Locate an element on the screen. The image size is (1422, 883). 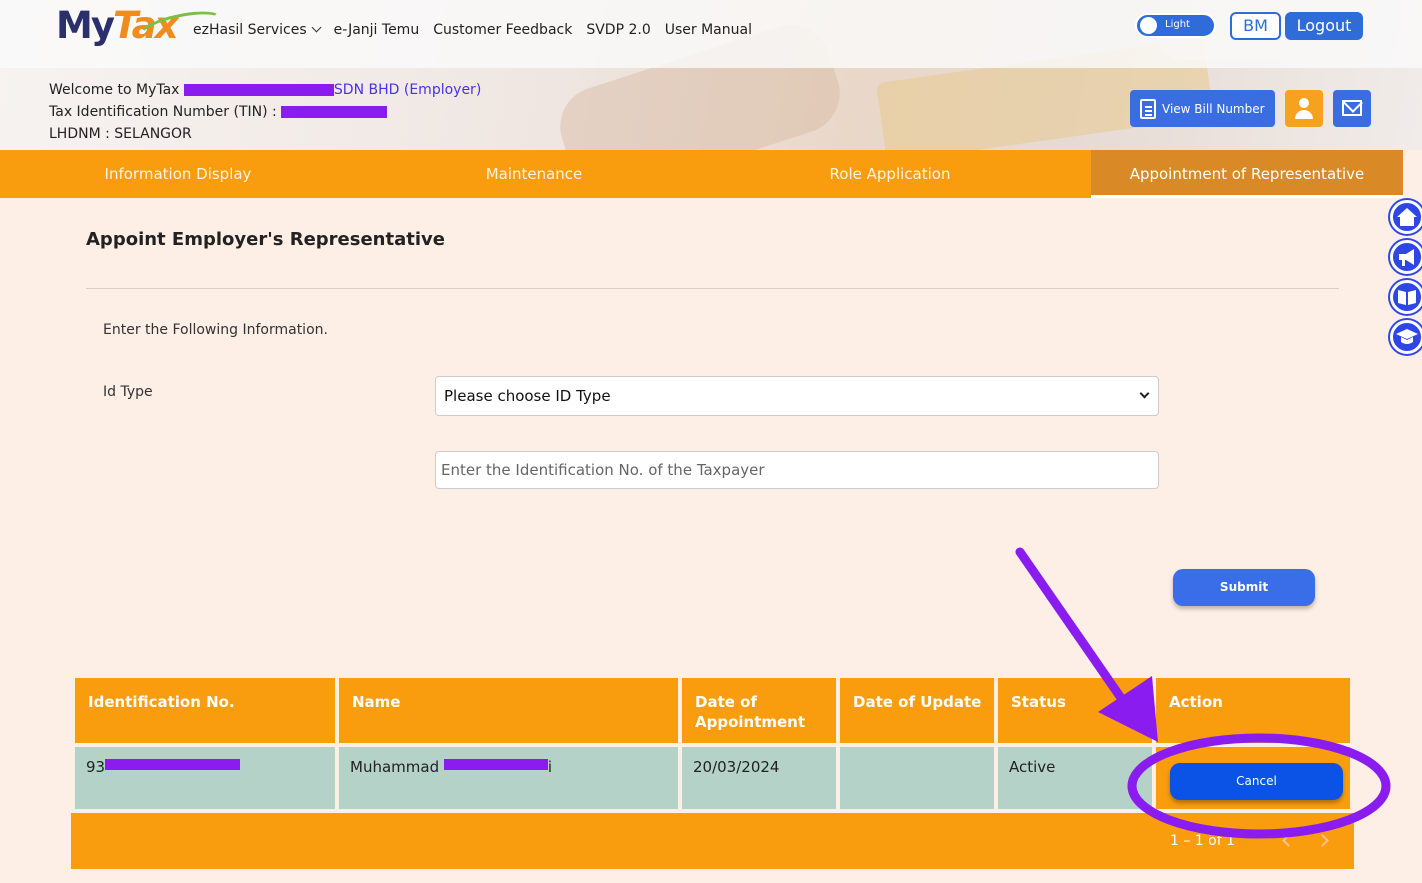
language-bm-button: BM is located at coordinates (1255, 26).